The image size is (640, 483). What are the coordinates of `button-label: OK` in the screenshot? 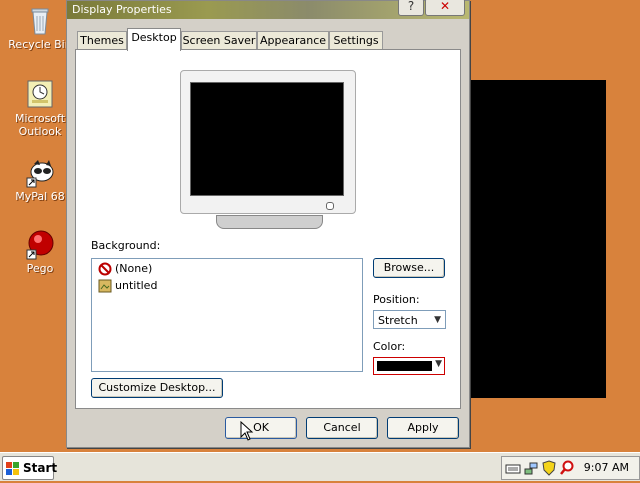 It's located at (261, 427).